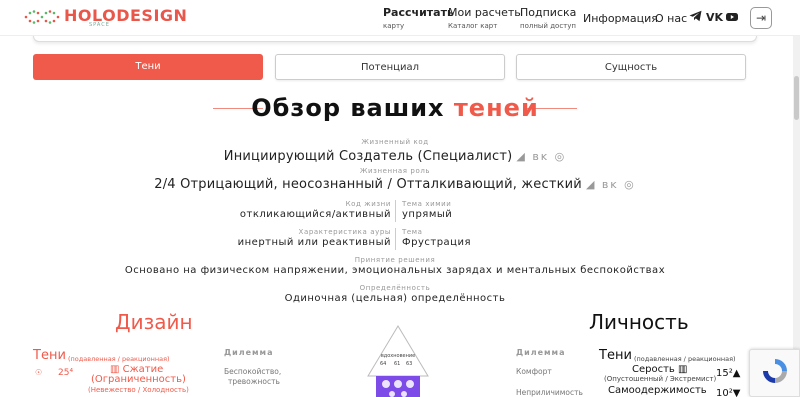  Describe the element at coordinates (671, 18) in the screenshot. I see `nav-about: О нас` at that location.